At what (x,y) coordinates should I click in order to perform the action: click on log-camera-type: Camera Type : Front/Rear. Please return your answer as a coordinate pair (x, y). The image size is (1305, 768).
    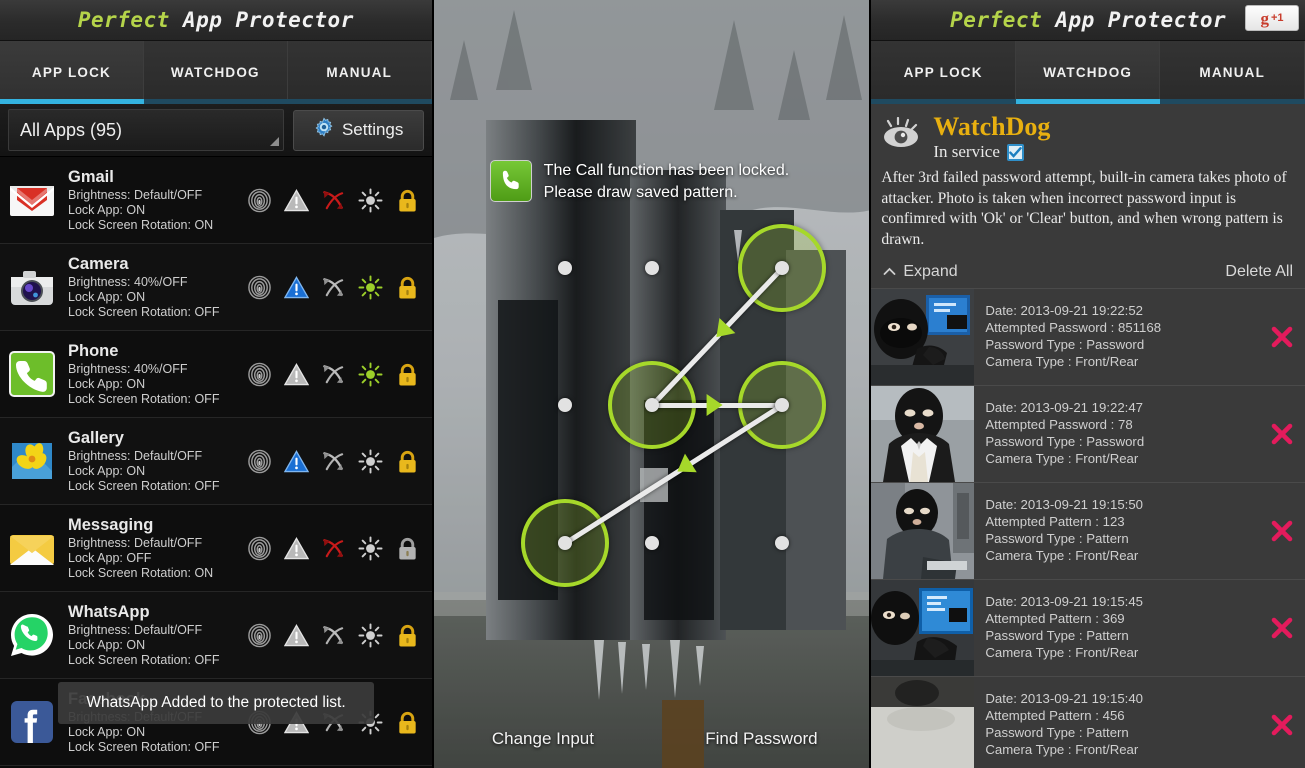
    Looking at the image, I should click on (1062, 361).